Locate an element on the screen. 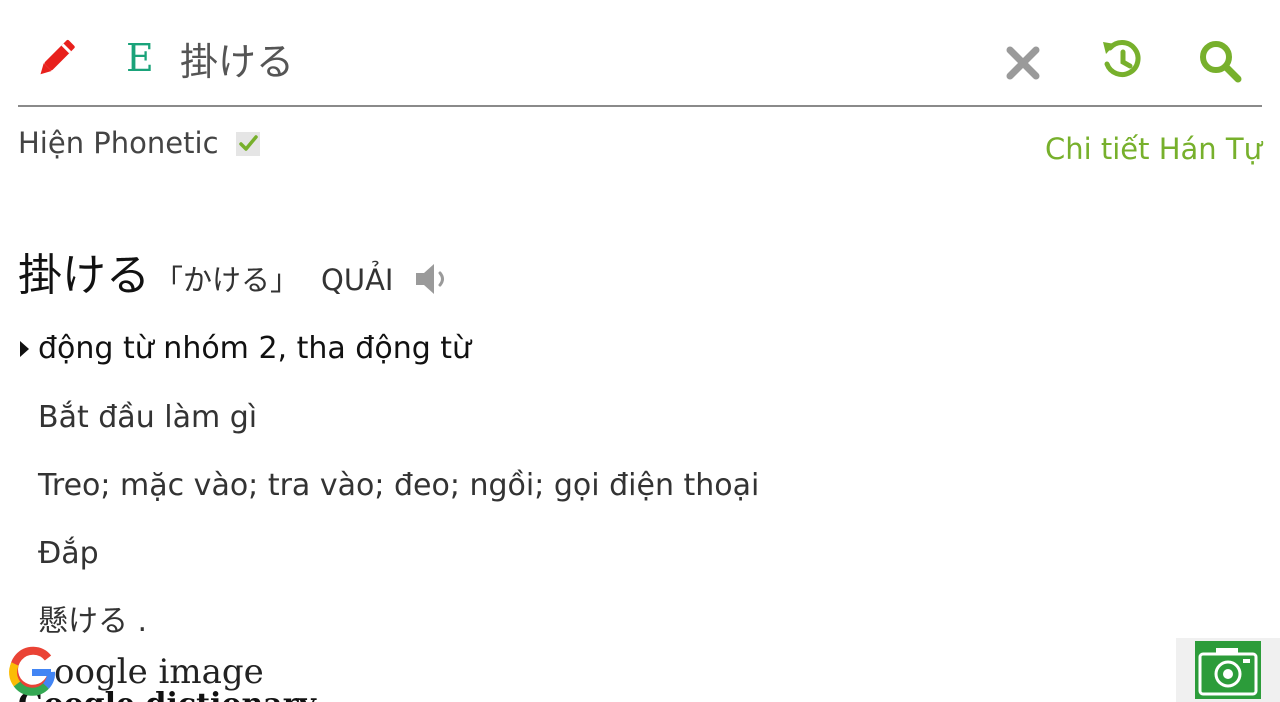  google-logo-icon is located at coordinates (32, 671).